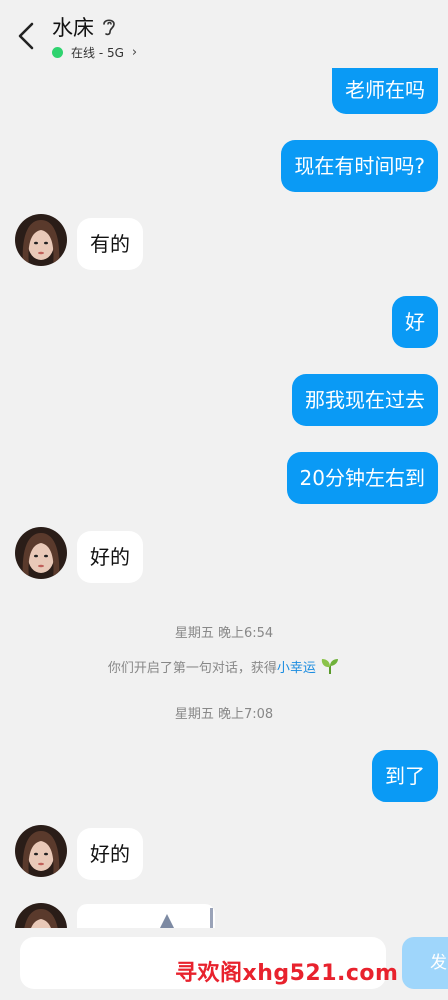  What do you see at coordinates (134, 52) in the screenshot?
I see `chevron-right-icon: ›` at bounding box center [134, 52].